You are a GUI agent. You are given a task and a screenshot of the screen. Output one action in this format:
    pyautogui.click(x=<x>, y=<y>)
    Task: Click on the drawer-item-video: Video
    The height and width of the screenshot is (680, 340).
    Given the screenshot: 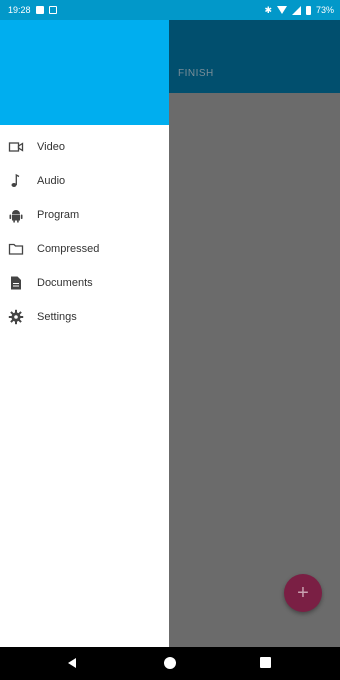 What is the action you would take?
    pyautogui.click(x=84, y=147)
    